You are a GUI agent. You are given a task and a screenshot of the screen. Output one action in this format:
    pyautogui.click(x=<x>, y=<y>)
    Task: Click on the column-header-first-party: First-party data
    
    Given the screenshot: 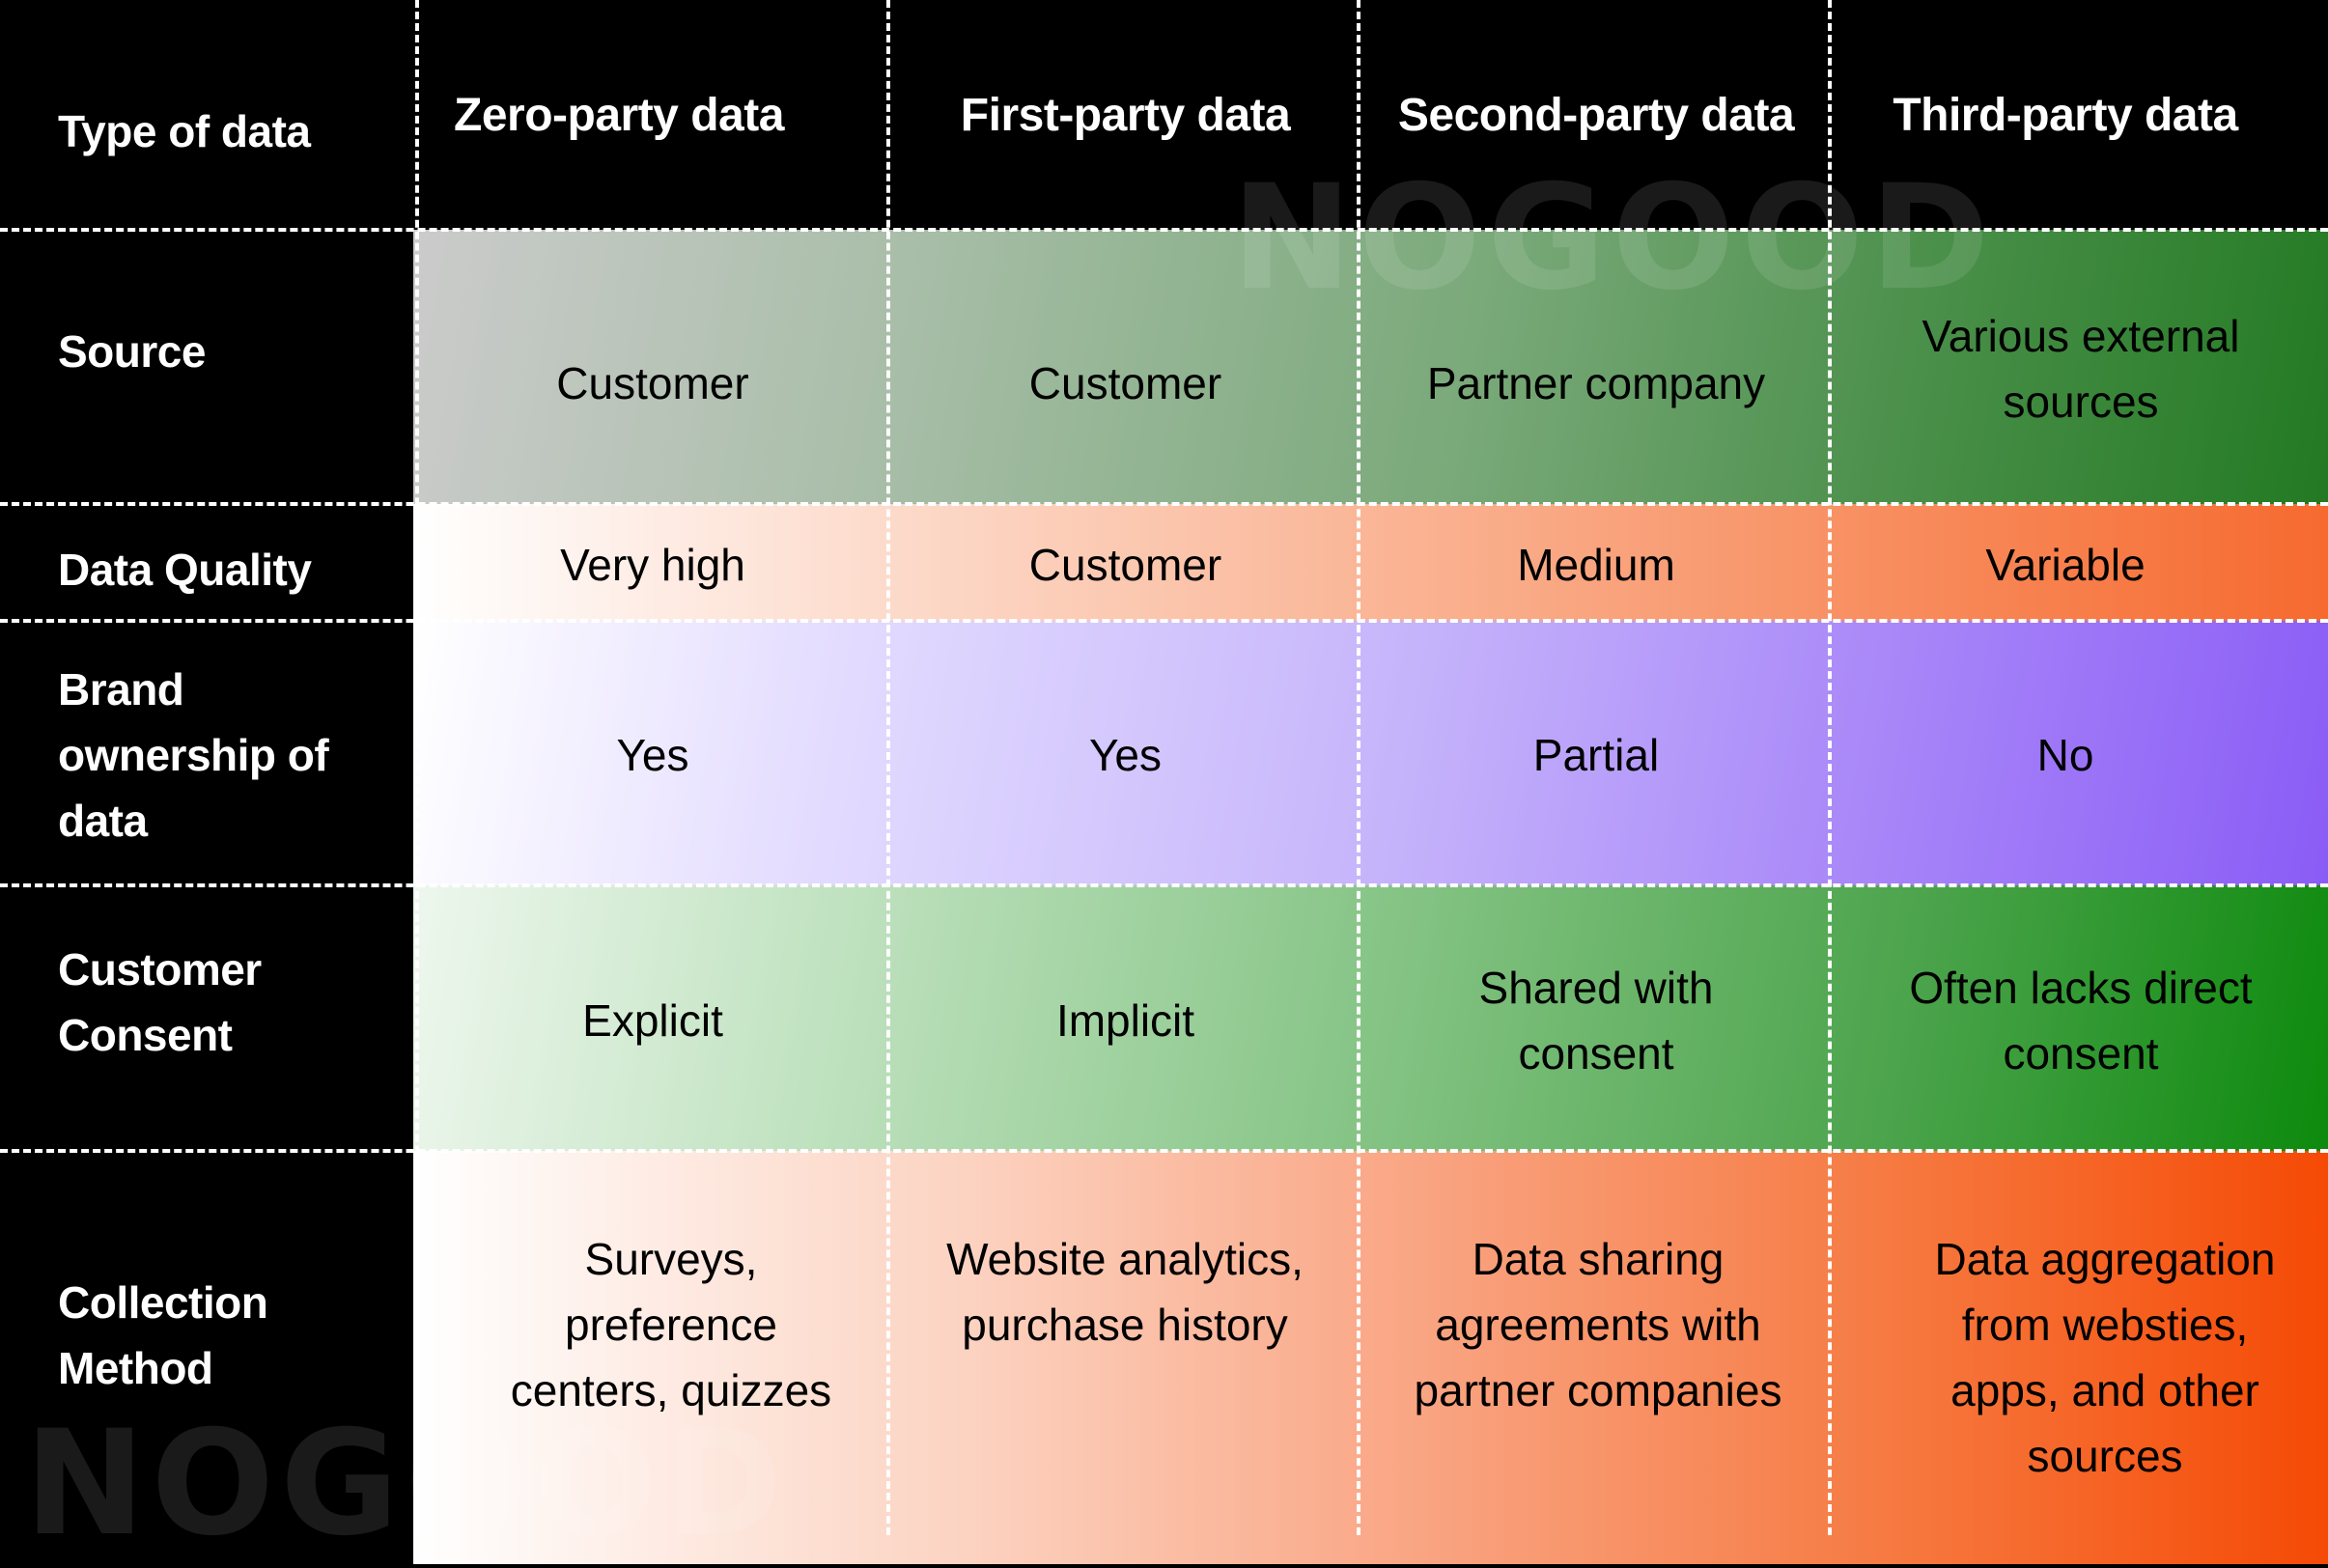 What is the action you would take?
    pyautogui.click(x=1125, y=115)
    